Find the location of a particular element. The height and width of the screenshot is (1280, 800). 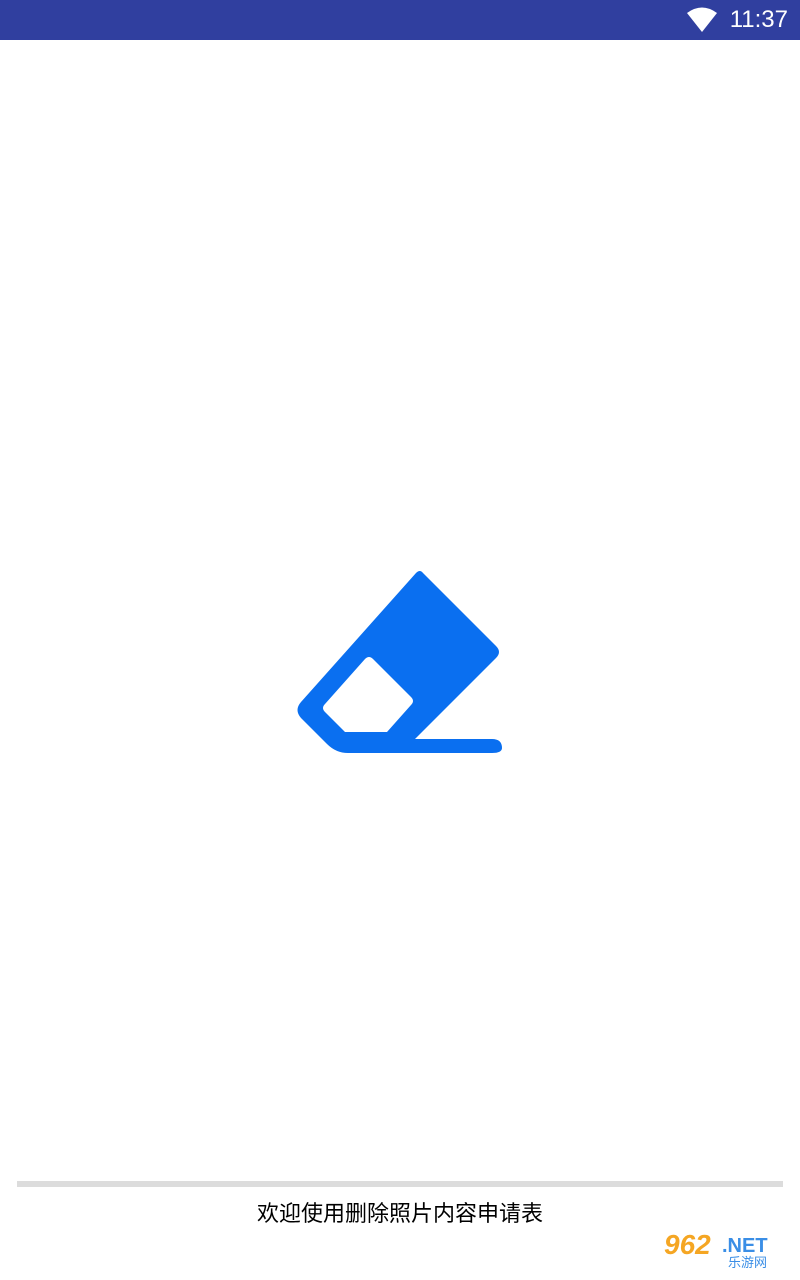

status-bar: 11:37 is located at coordinates (400, 20).